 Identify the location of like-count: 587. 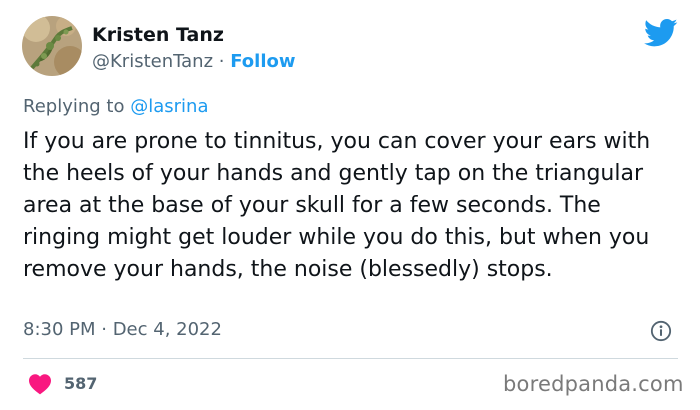
(81, 383).